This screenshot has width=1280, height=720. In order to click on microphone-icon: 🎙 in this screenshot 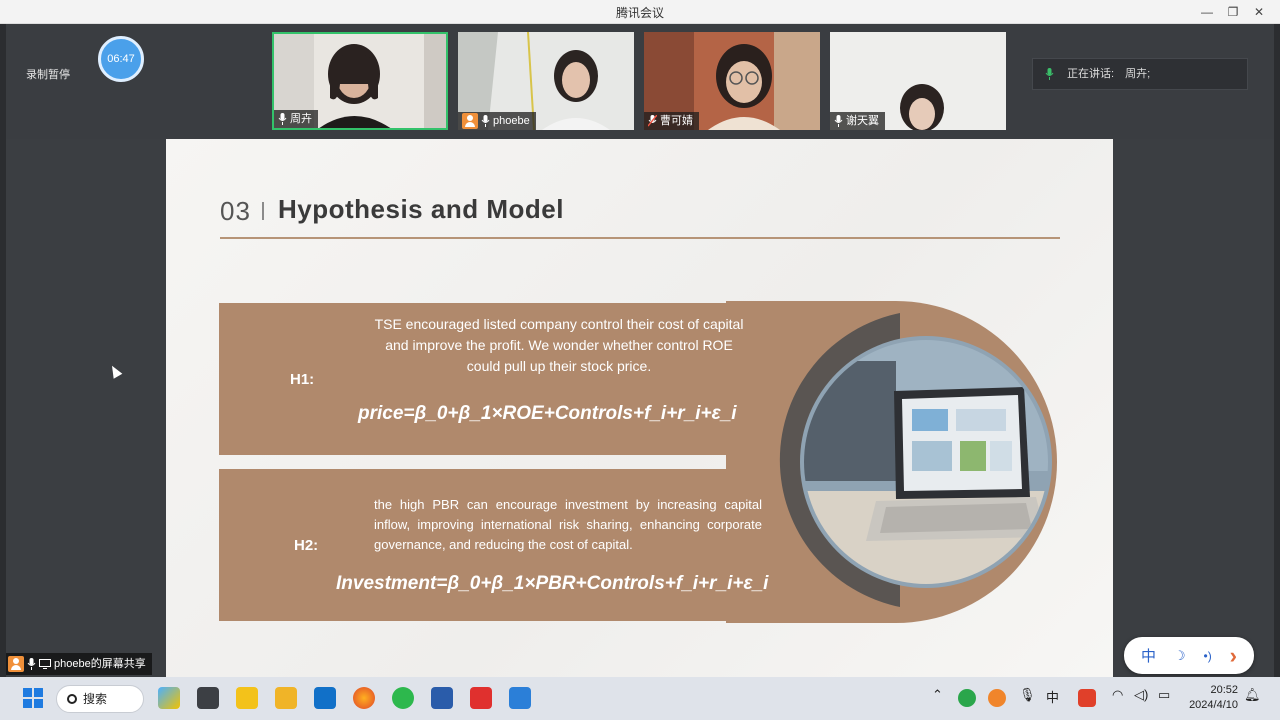, I will do `click(1027, 695)`.